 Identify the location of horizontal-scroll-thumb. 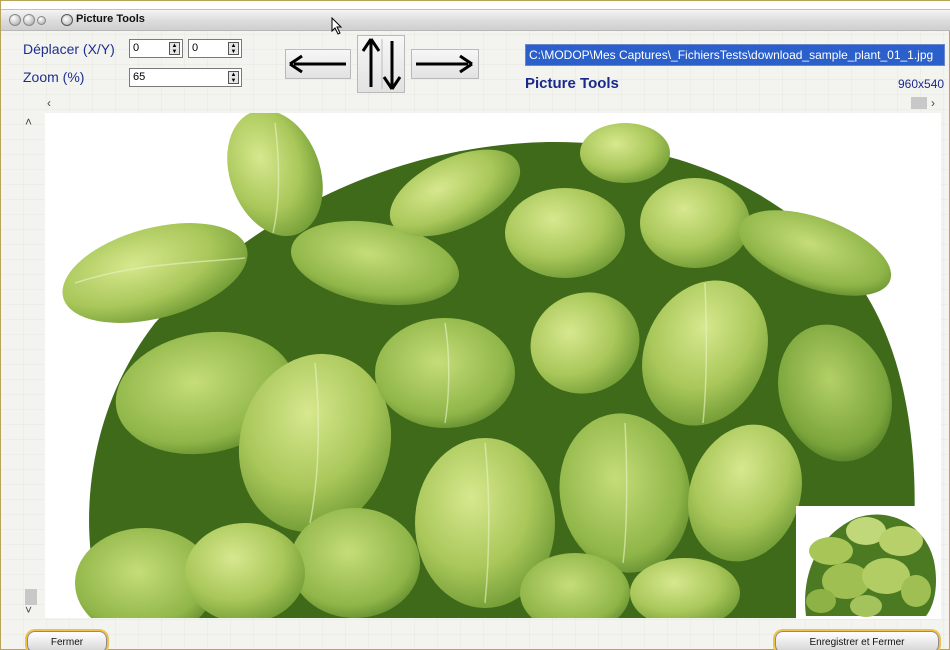
(919, 103).